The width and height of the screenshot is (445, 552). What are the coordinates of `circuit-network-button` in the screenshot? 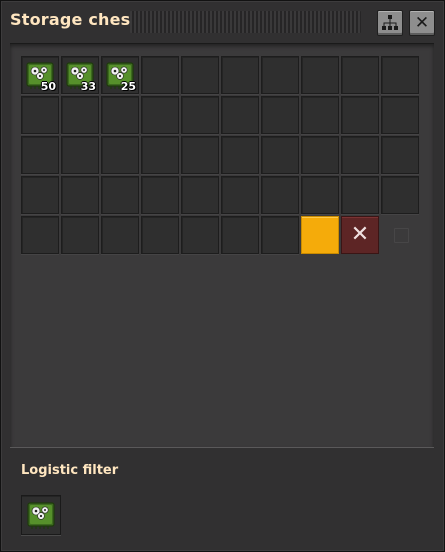 It's located at (390, 23).